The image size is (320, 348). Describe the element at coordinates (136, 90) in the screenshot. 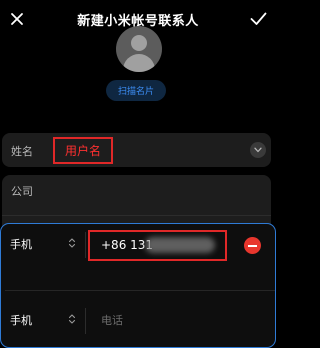

I see `scan-card-button: 扫描名片` at that location.